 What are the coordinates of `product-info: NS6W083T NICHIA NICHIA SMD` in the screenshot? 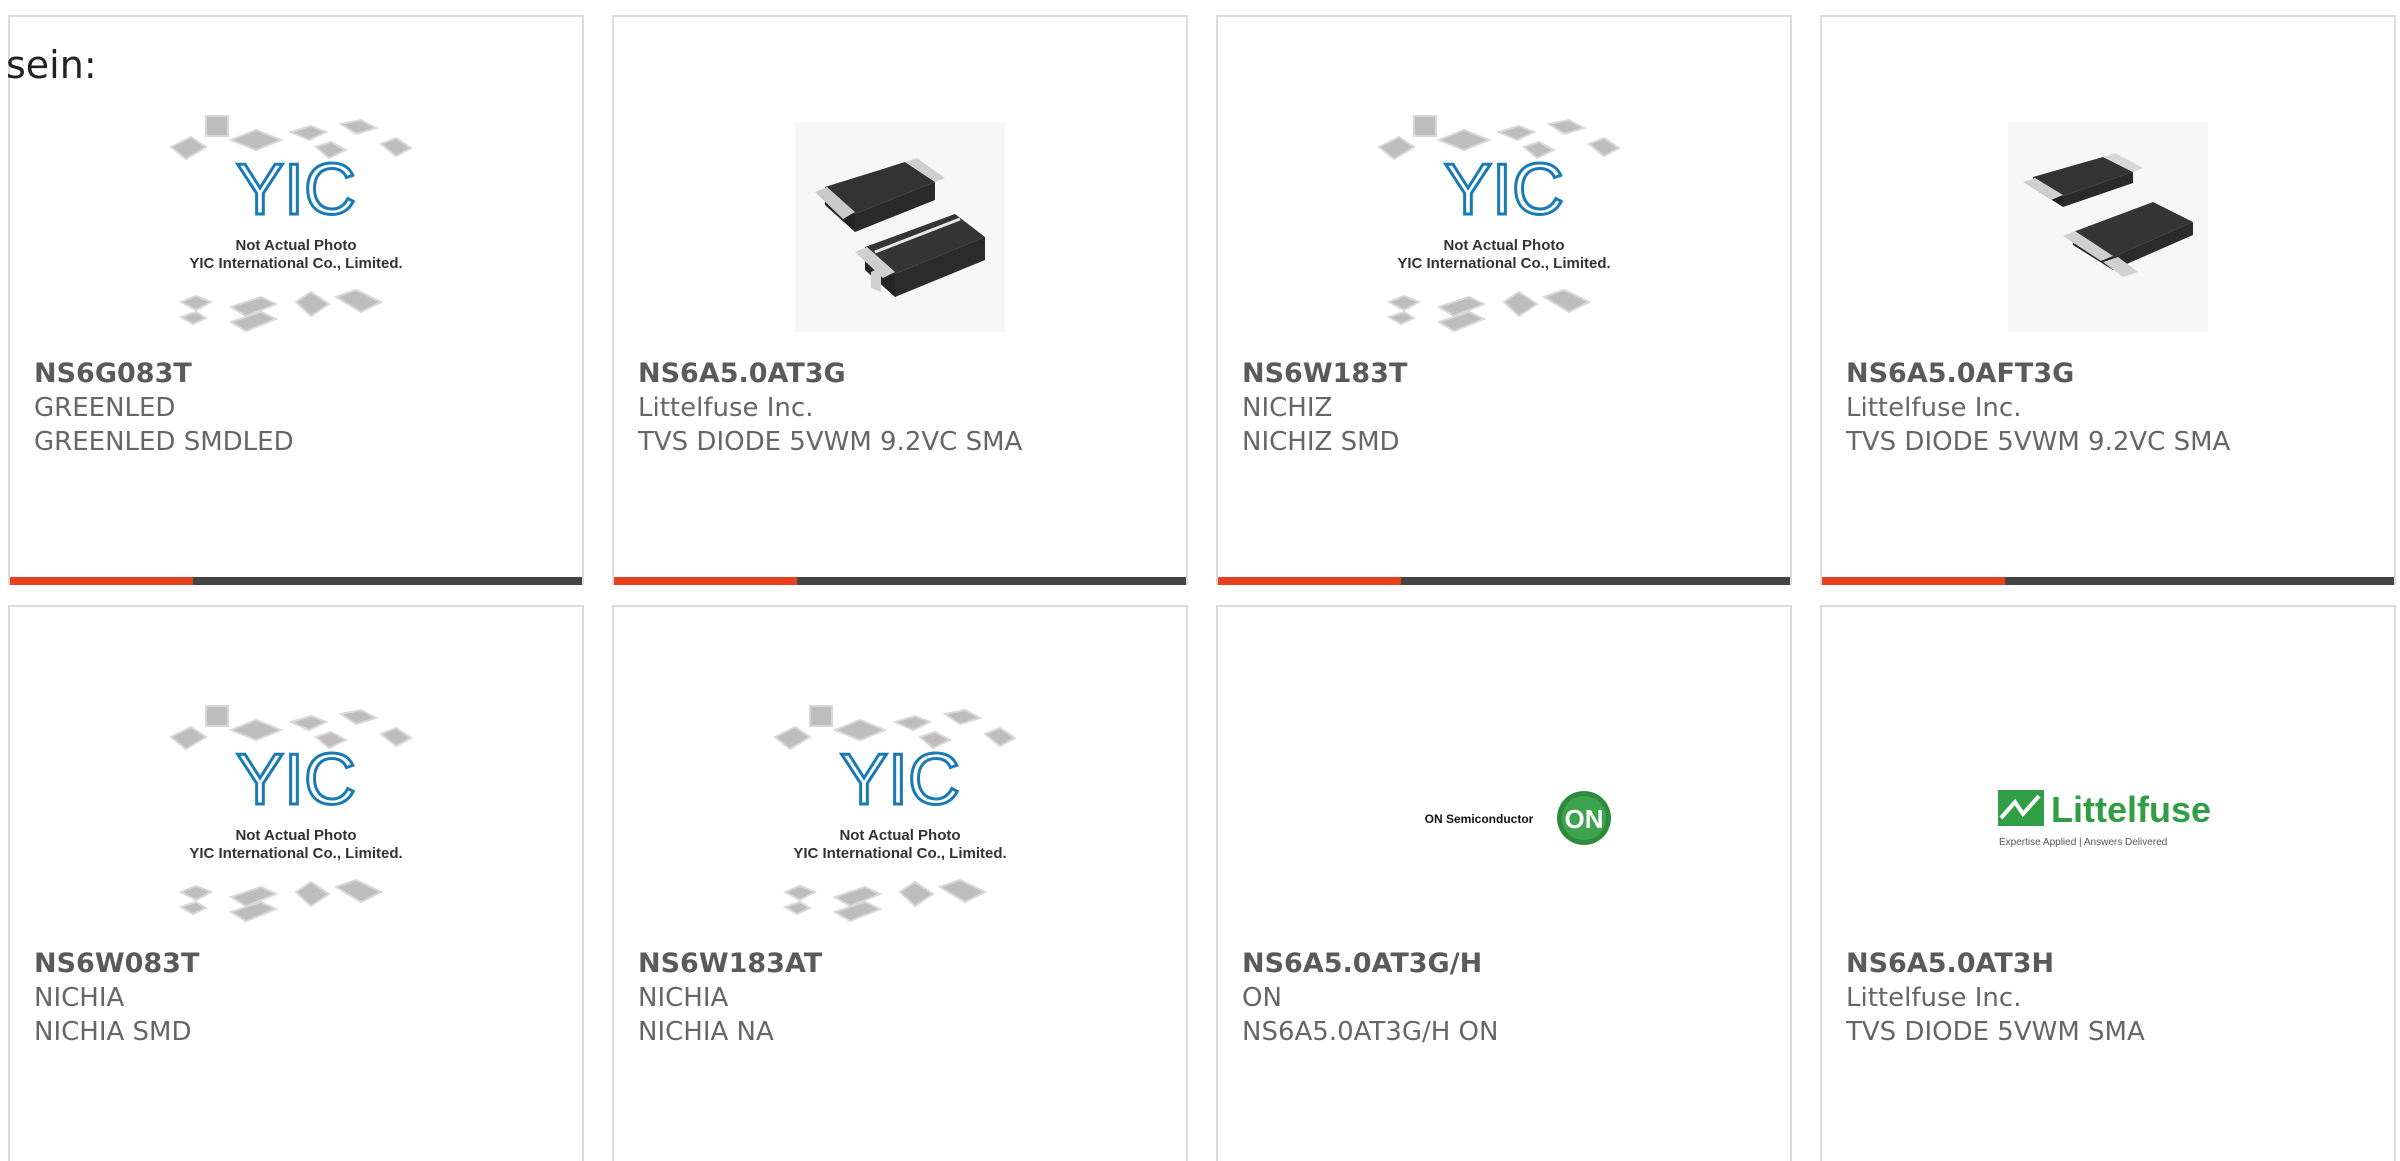 It's located at (298, 998).